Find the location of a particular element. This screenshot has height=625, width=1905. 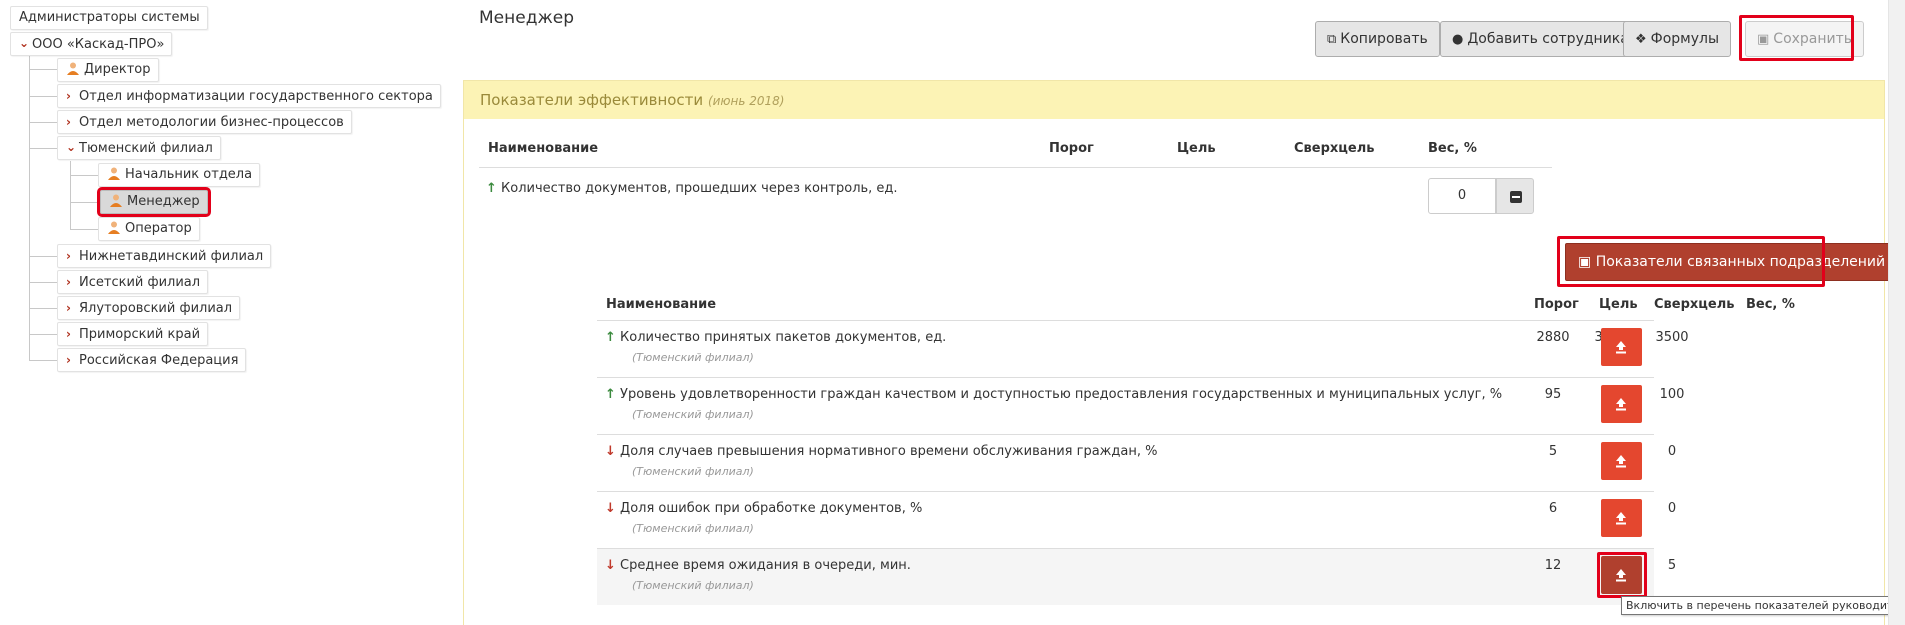

minus-icon is located at coordinates (1516, 197).